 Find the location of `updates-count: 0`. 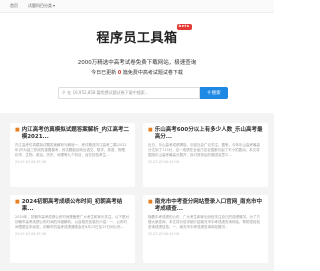

updates-count: 0 is located at coordinates (119, 73).